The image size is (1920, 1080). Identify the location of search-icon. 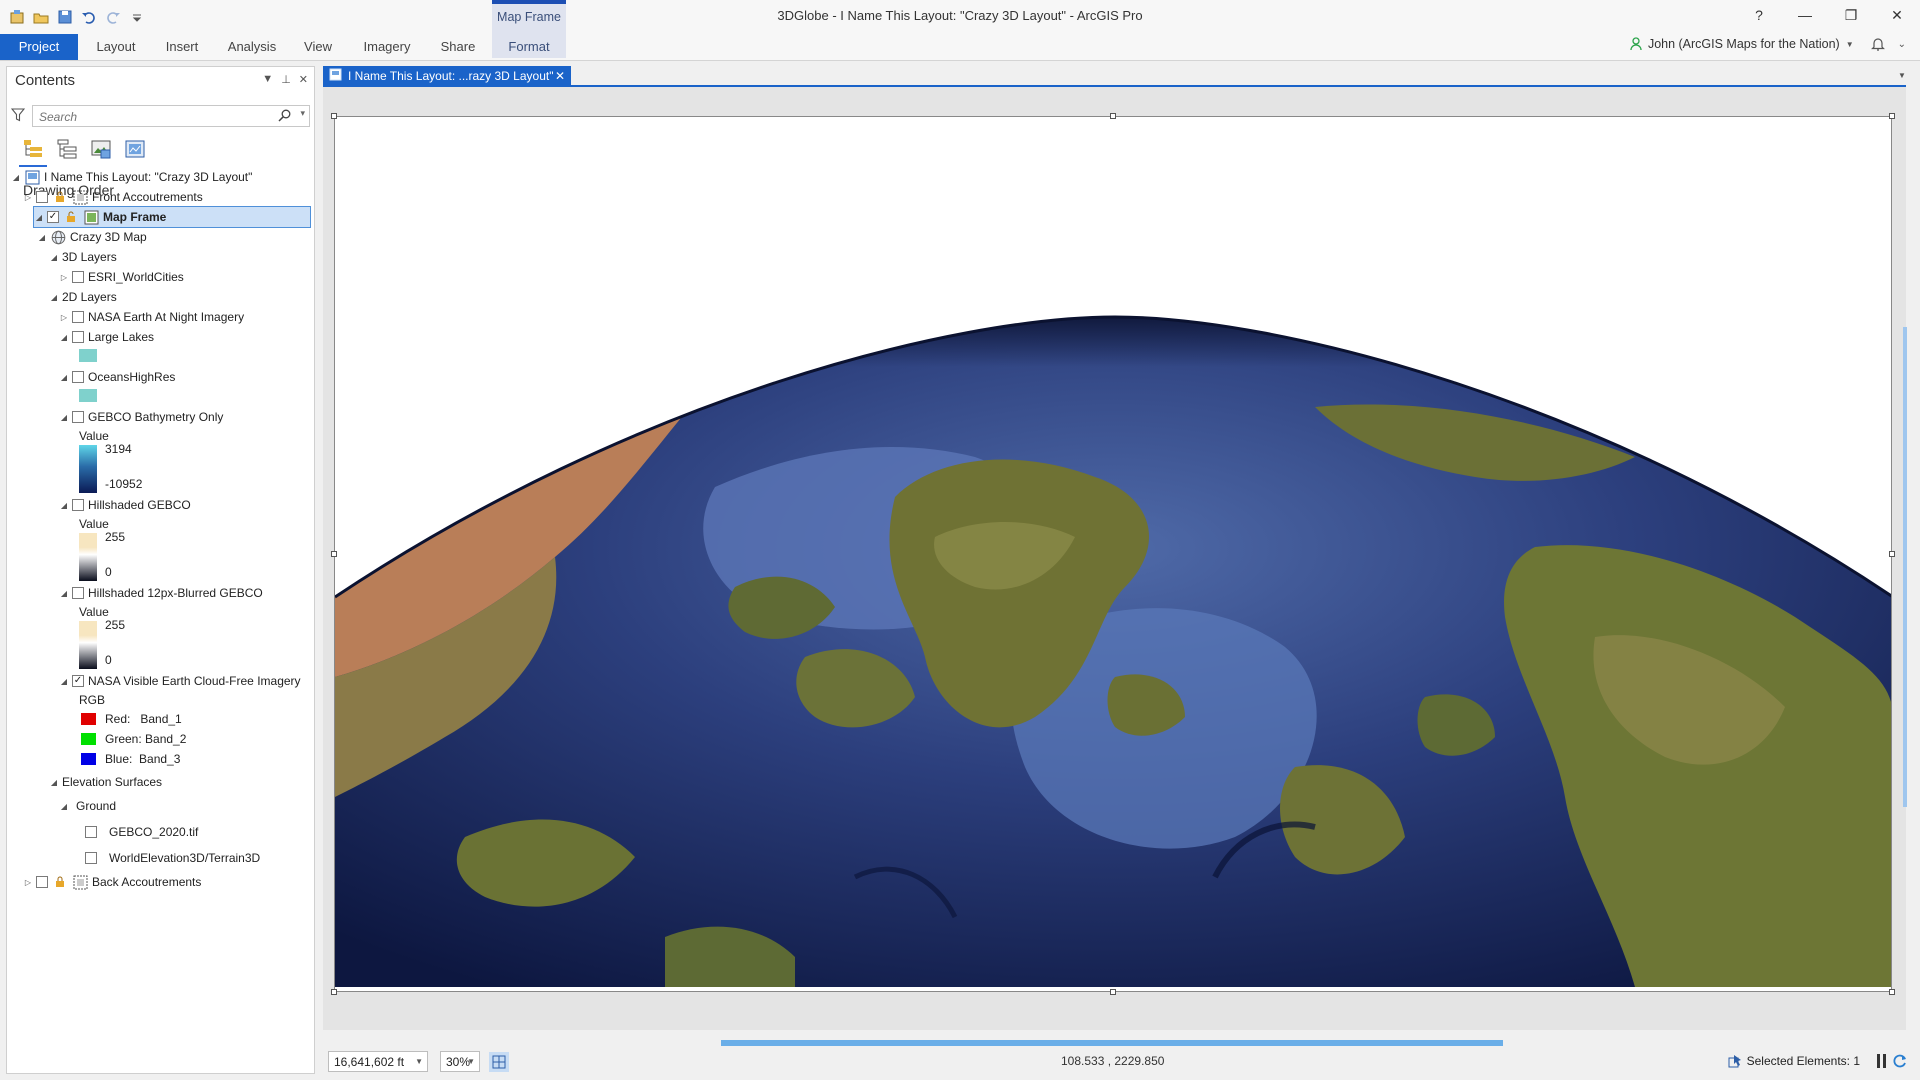
(284, 117).